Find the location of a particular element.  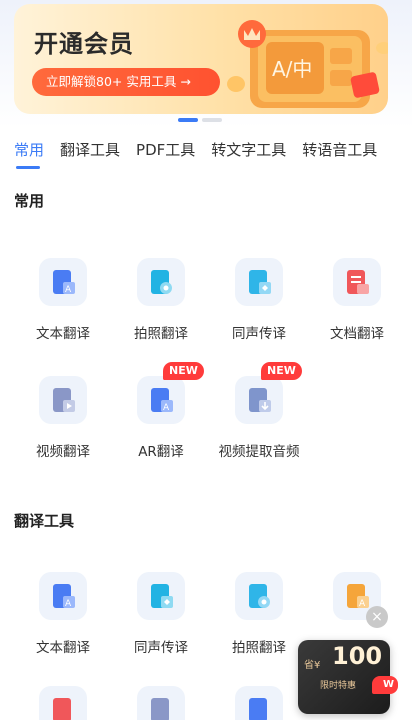

banner-title: 开通会员 is located at coordinates (84, 44).